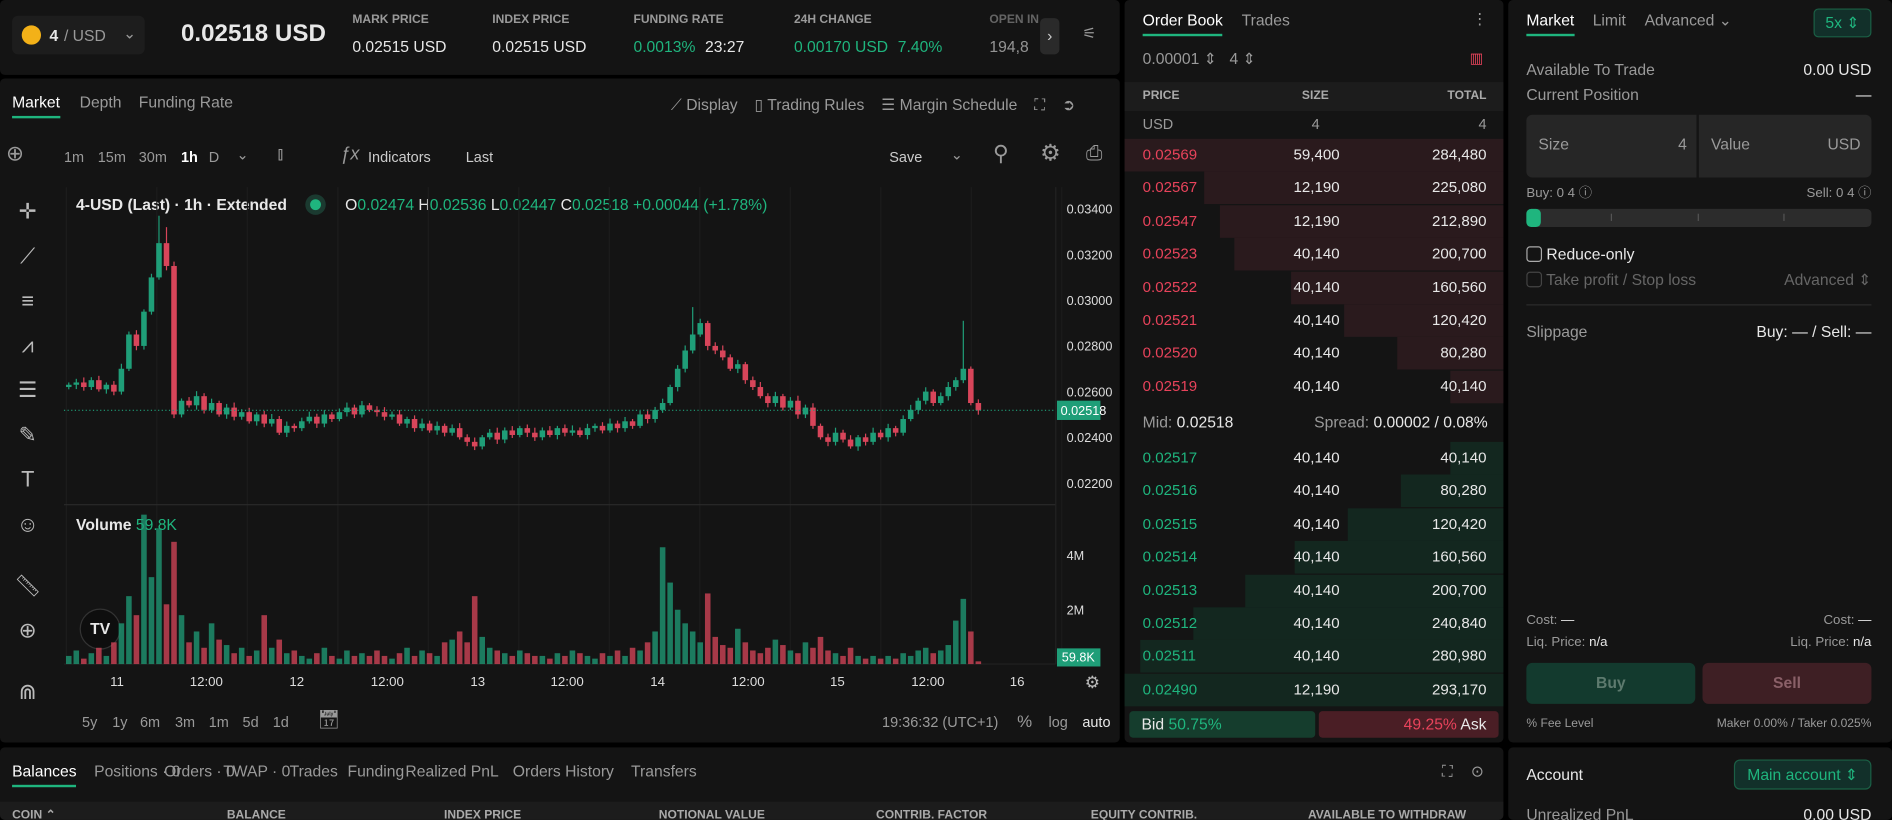 The width and height of the screenshot is (1892, 820). Describe the element at coordinates (531, 20) in the screenshot. I see `stat-label: INDEX PRICE` at that location.